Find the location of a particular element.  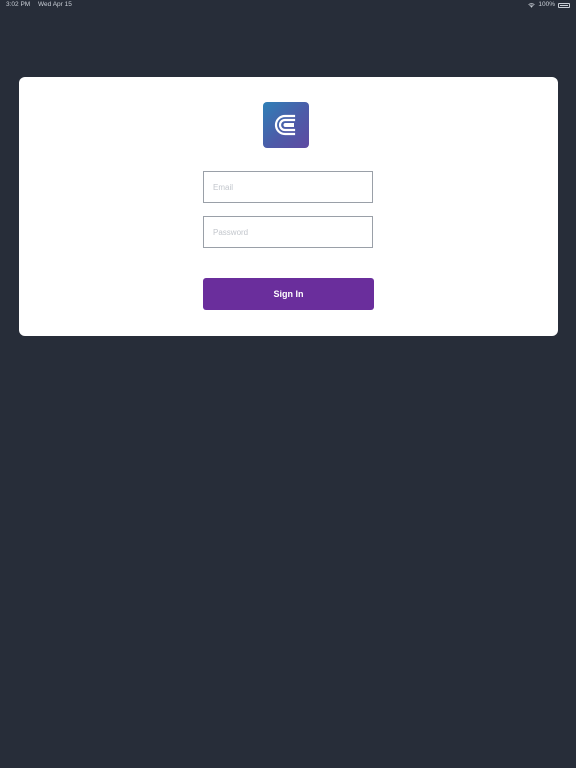

status-bar-right: 100% is located at coordinates (549, 5).